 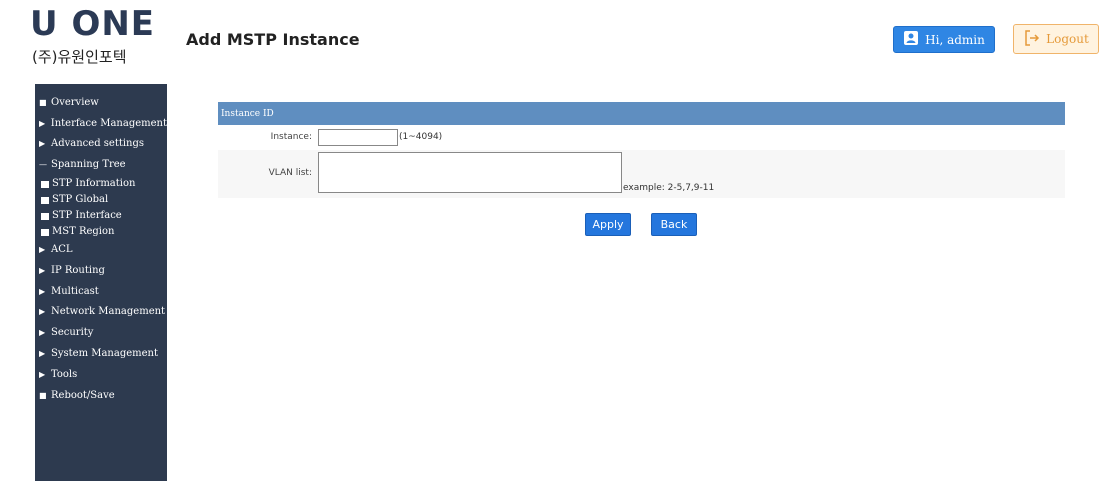 I want to click on apply-button: Apply, so click(x=608, y=224).